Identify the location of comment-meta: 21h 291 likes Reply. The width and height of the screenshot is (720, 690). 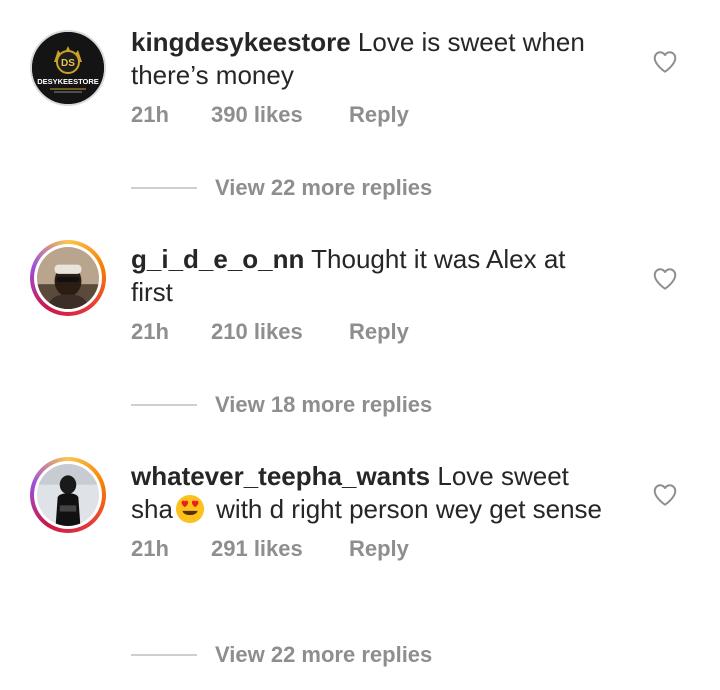
(371, 549).